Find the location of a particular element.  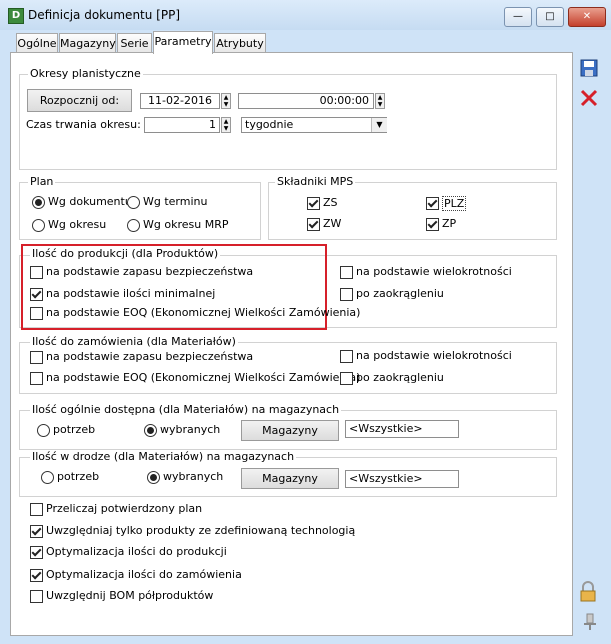

save-icon is located at coordinates (589, 69).